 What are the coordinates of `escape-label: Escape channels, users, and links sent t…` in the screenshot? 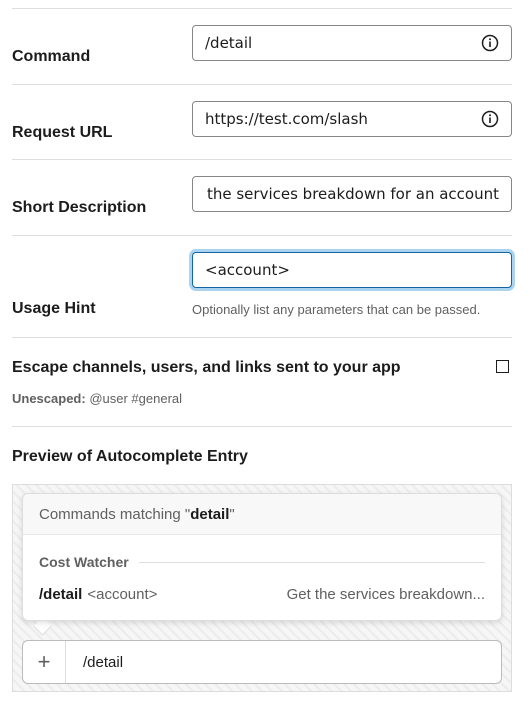 It's located at (206, 367).